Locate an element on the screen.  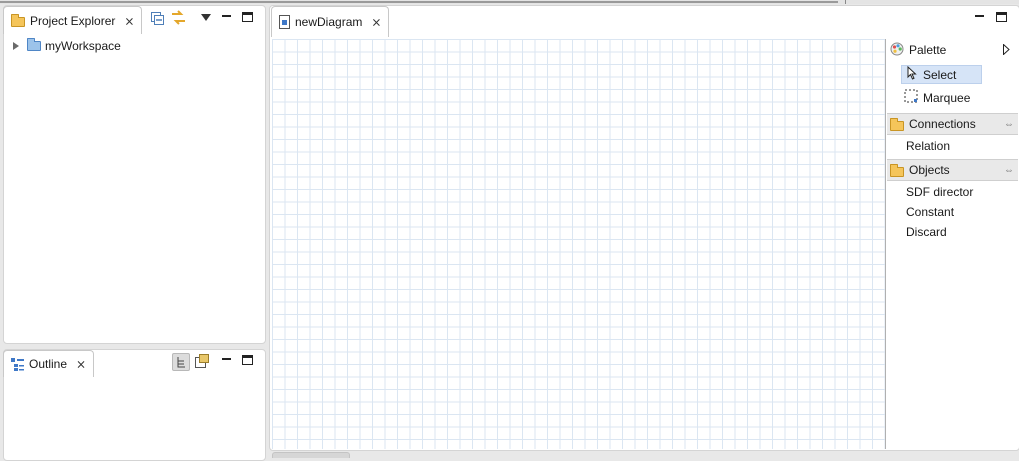
project-explorer-icon is located at coordinates (18, 20).